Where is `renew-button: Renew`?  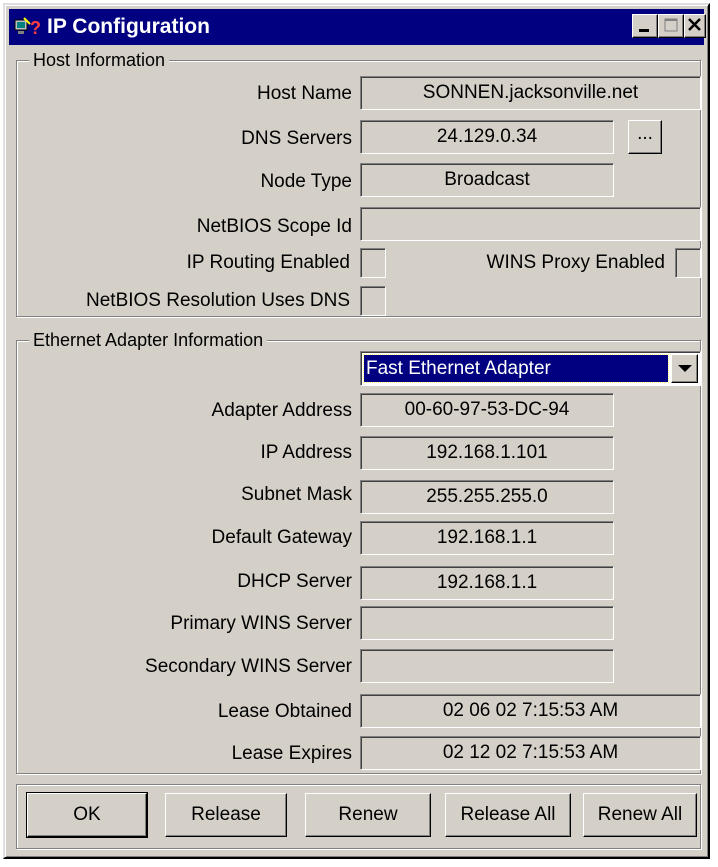
renew-button: Renew is located at coordinates (368, 815).